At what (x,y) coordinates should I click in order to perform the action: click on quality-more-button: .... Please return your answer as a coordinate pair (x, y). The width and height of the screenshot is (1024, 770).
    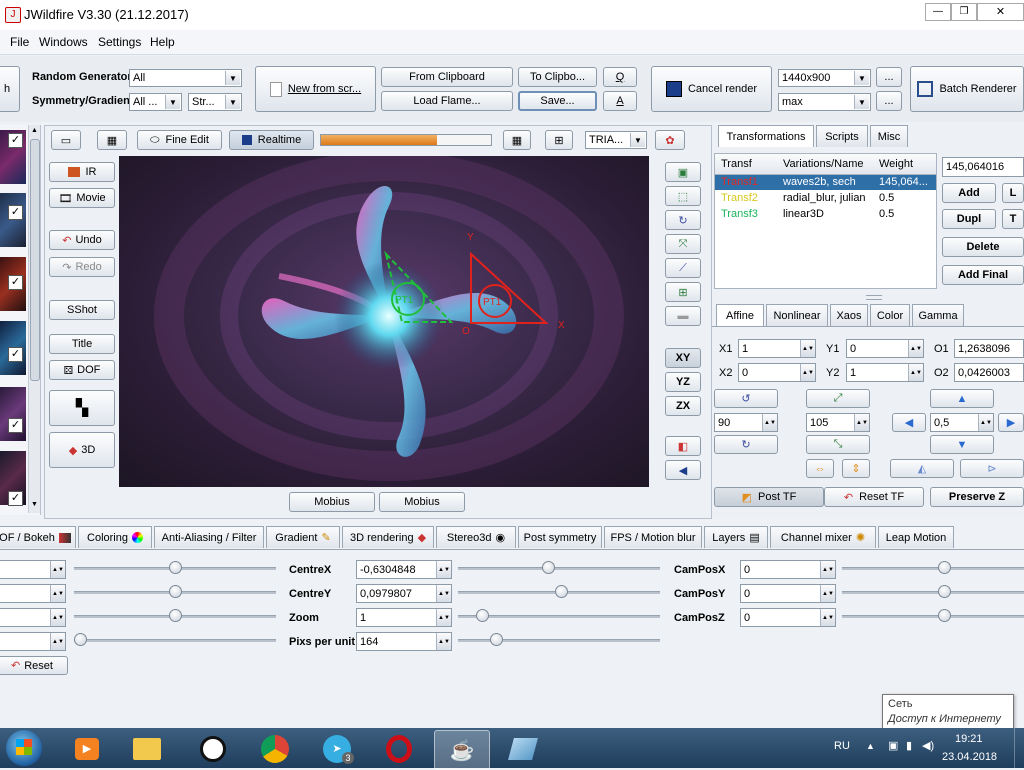
    Looking at the image, I should click on (889, 101).